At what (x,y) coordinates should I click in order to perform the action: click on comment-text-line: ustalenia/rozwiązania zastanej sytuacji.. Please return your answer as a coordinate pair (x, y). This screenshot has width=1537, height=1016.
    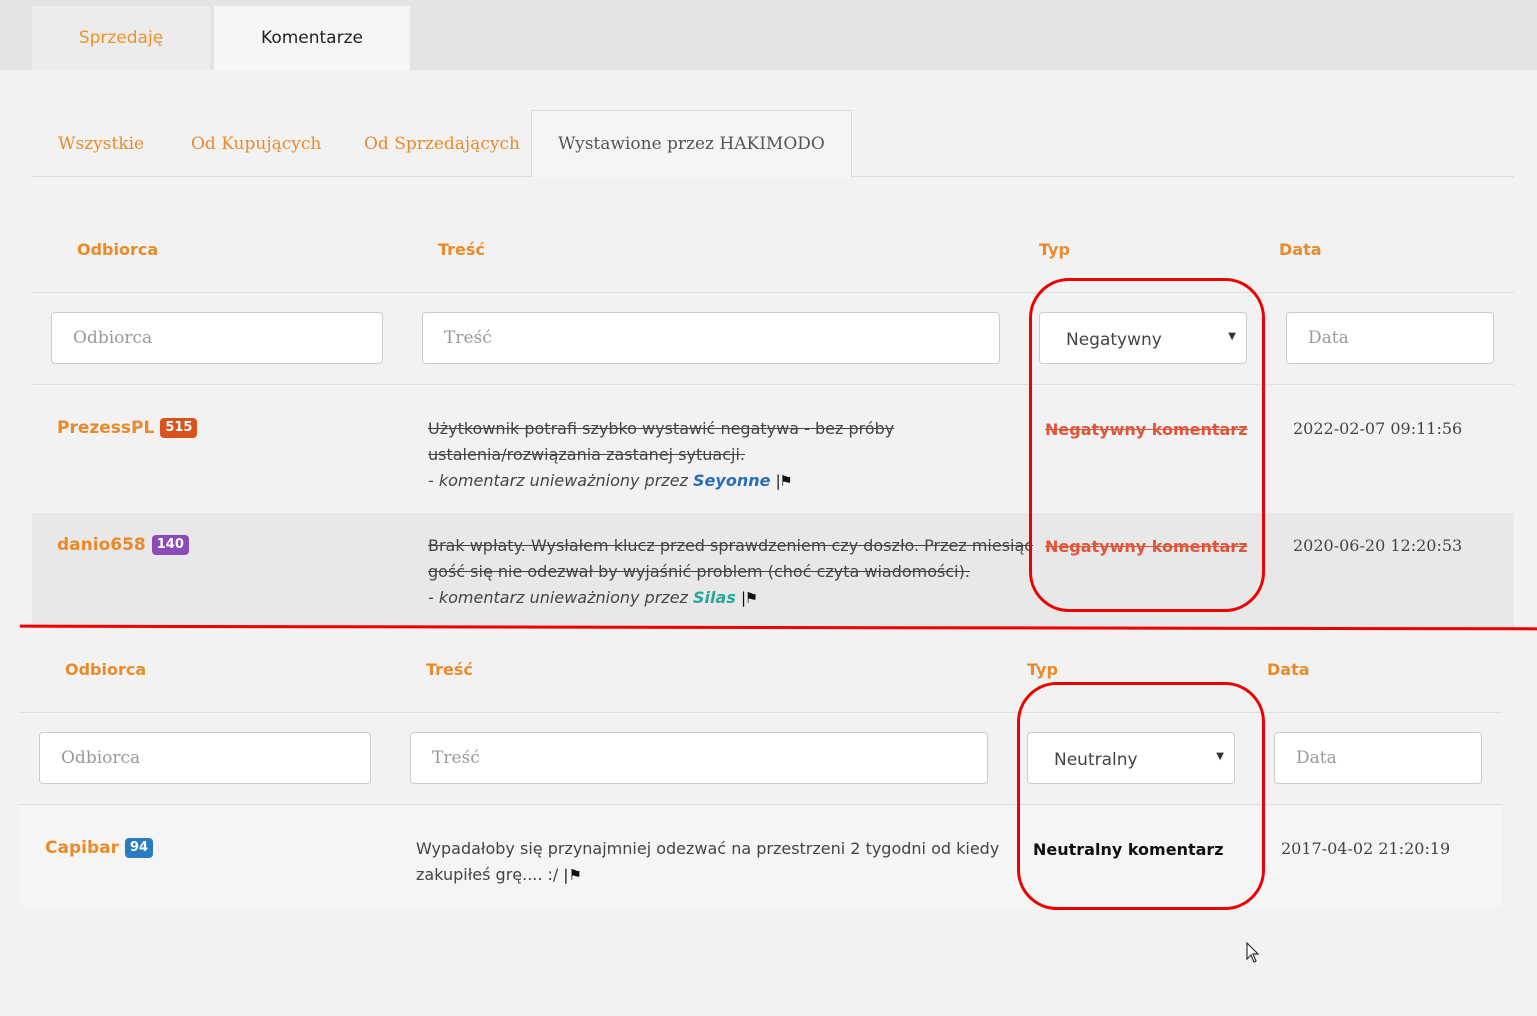
    Looking at the image, I should click on (586, 454).